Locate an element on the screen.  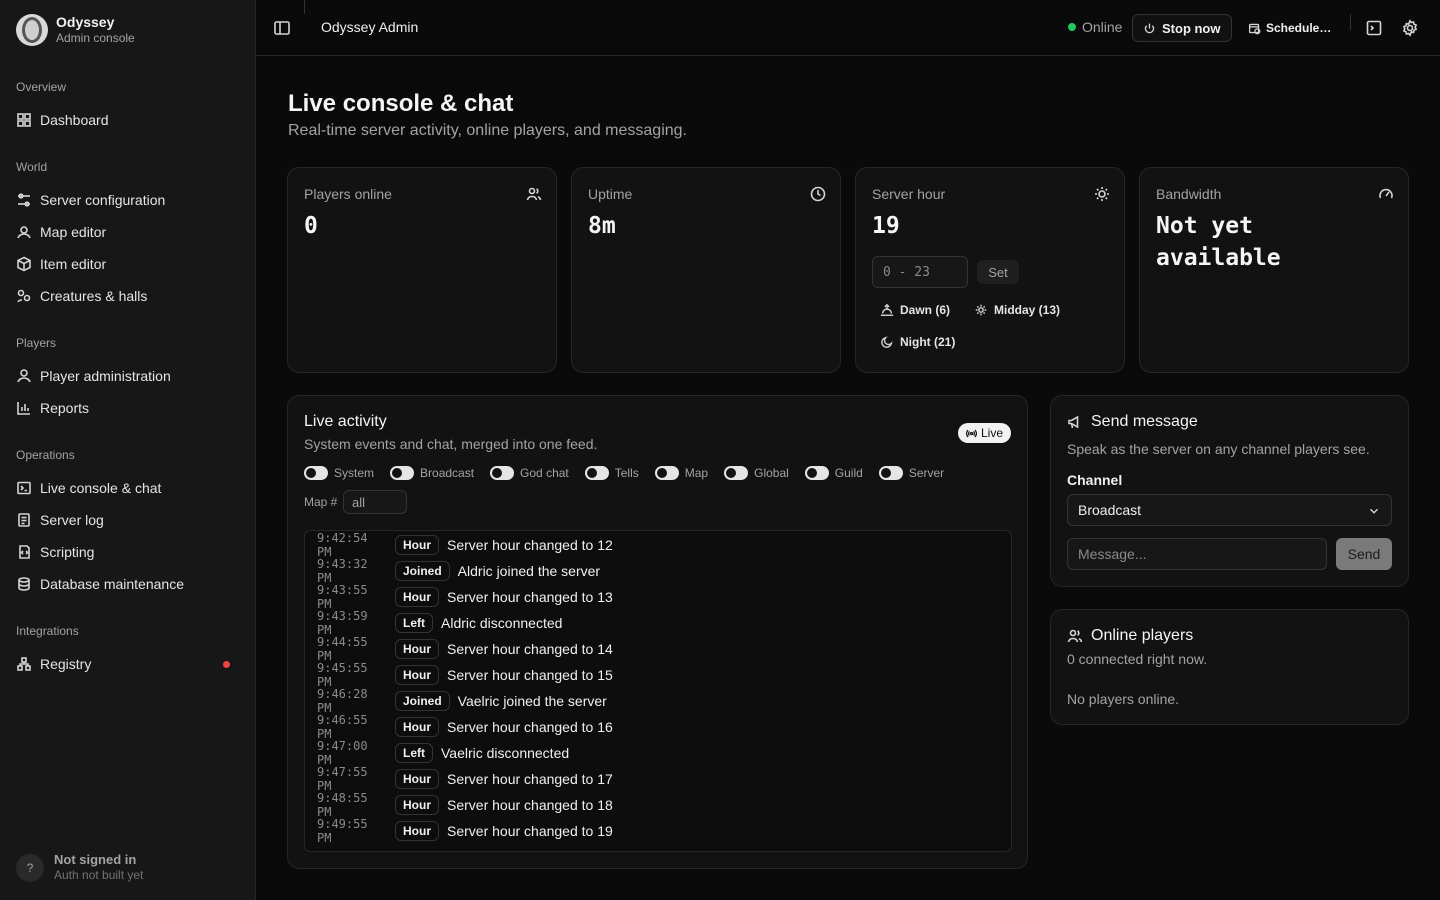
brand: Odyssey Admin console is located at coordinates (75, 30).